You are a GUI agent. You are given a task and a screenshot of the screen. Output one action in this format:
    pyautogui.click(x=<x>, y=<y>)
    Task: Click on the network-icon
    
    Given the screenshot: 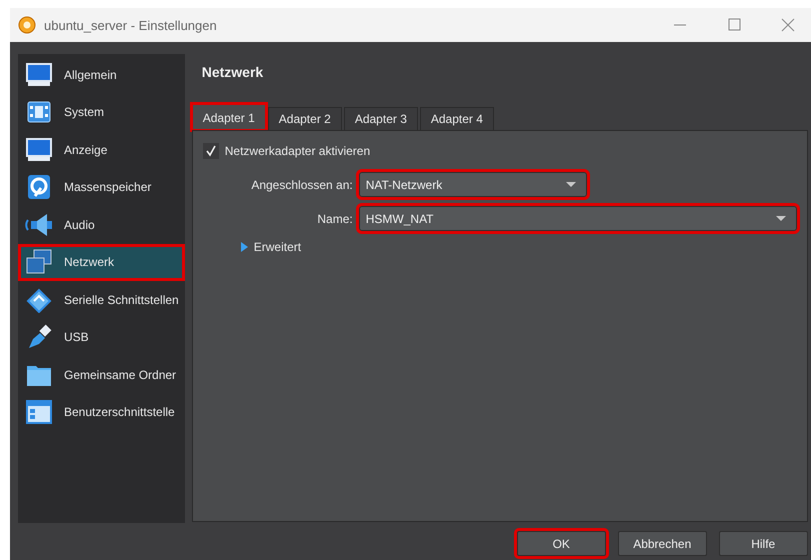 What is the action you would take?
    pyautogui.click(x=39, y=262)
    